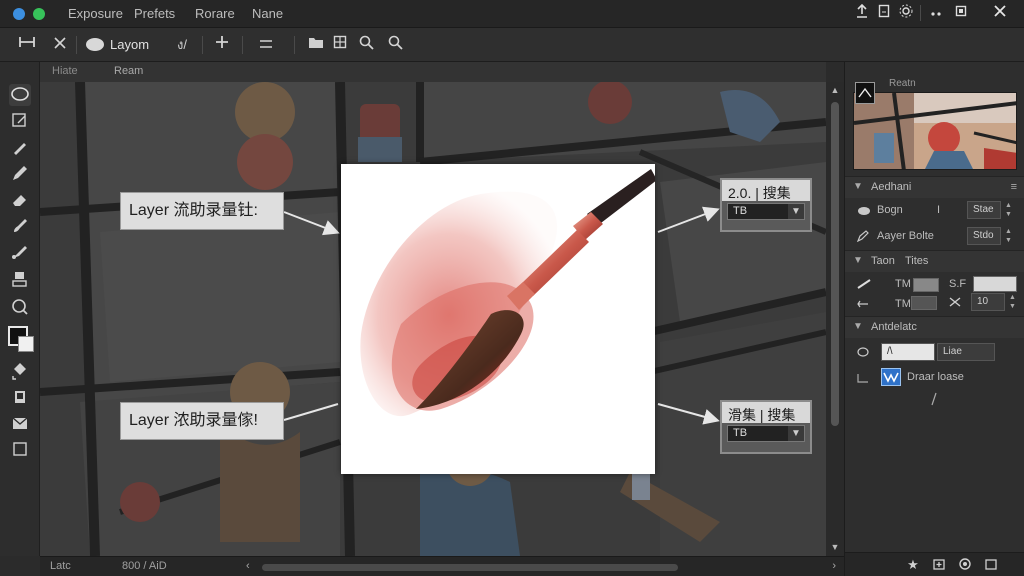 The height and width of the screenshot is (576, 1024). I want to click on chevron-down-icon: ▼, so click(796, 433).